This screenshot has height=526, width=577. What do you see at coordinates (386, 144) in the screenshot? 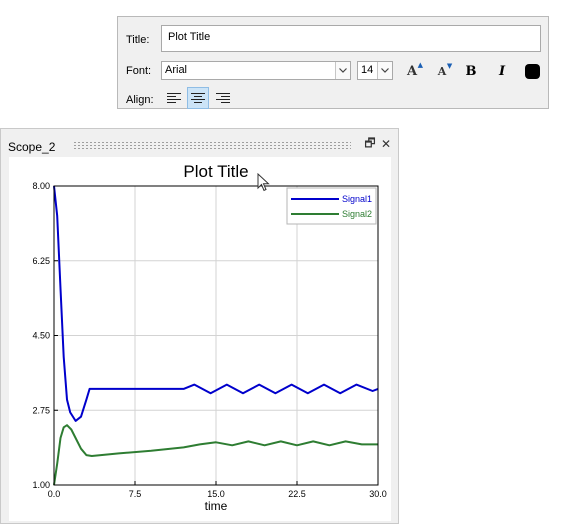
I see `close-icon: ✕` at bounding box center [386, 144].